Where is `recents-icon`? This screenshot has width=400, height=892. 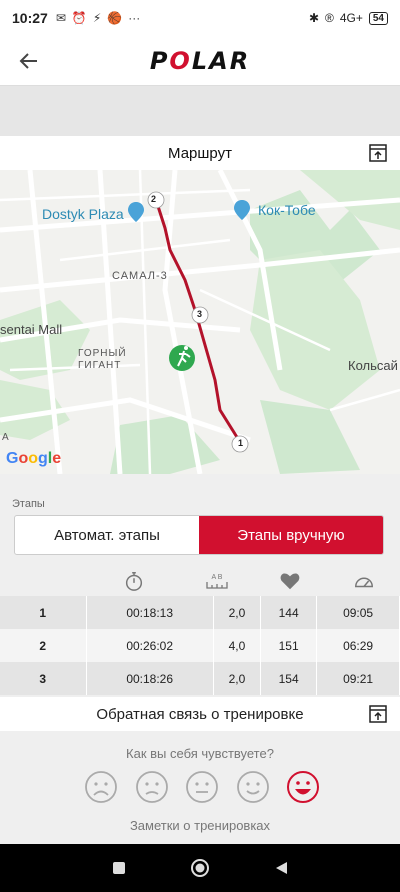 recents-icon is located at coordinates (119, 868).